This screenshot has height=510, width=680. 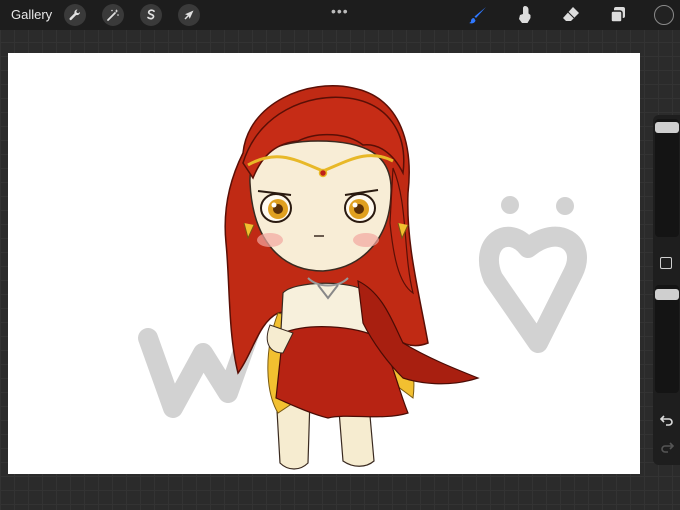 What do you see at coordinates (340, 11) in the screenshot?
I see `more-menu-button: •••` at bounding box center [340, 11].